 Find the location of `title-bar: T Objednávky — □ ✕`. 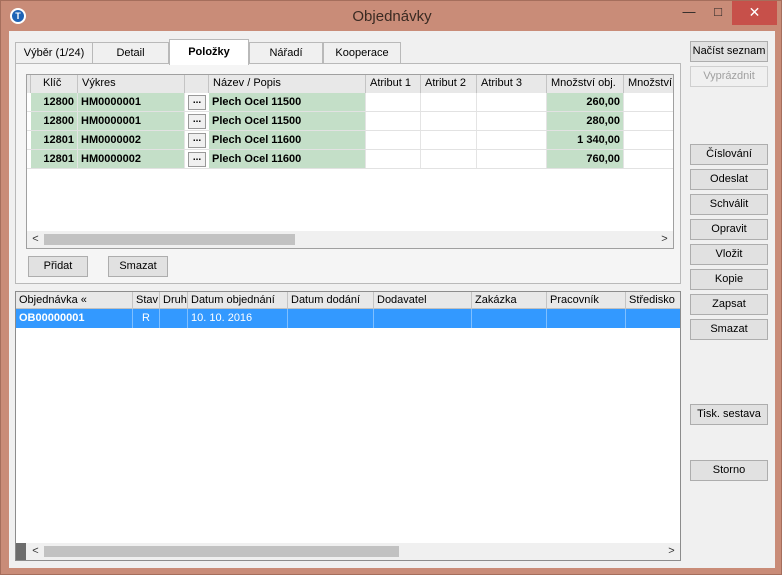

title-bar: T Objednávky — □ ✕ is located at coordinates (391, 16).